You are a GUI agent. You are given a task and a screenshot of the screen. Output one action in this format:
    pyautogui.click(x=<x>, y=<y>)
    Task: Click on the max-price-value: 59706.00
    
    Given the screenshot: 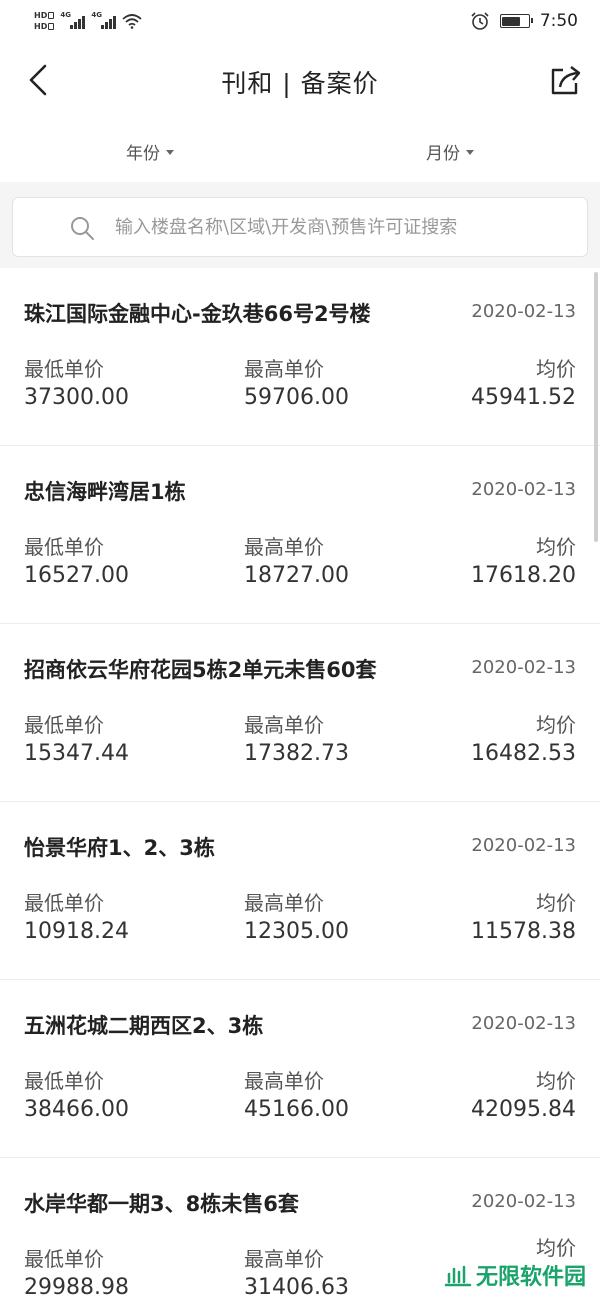 What is the action you would take?
    pyautogui.click(x=296, y=397)
    